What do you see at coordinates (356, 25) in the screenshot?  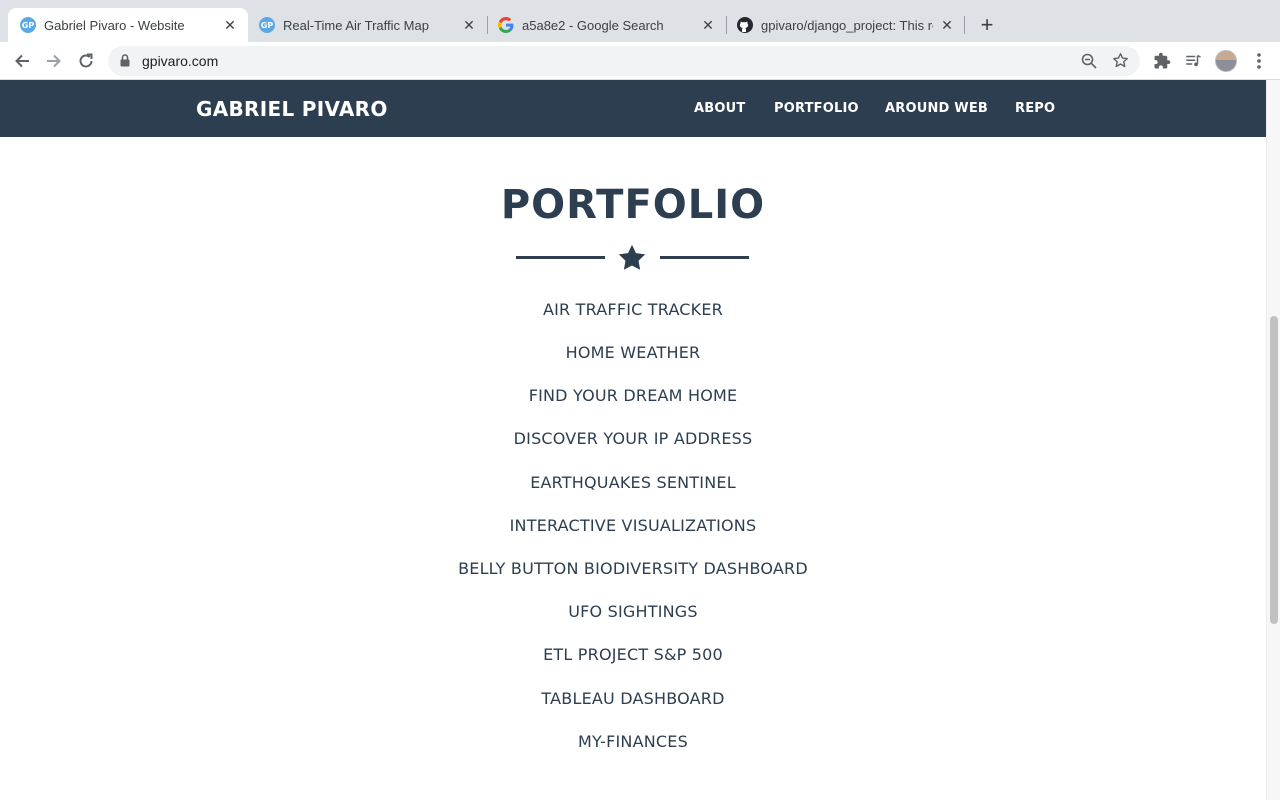 I see `tab-title: Real-Time Air Traffic Map` at bounding box center [356, 25].